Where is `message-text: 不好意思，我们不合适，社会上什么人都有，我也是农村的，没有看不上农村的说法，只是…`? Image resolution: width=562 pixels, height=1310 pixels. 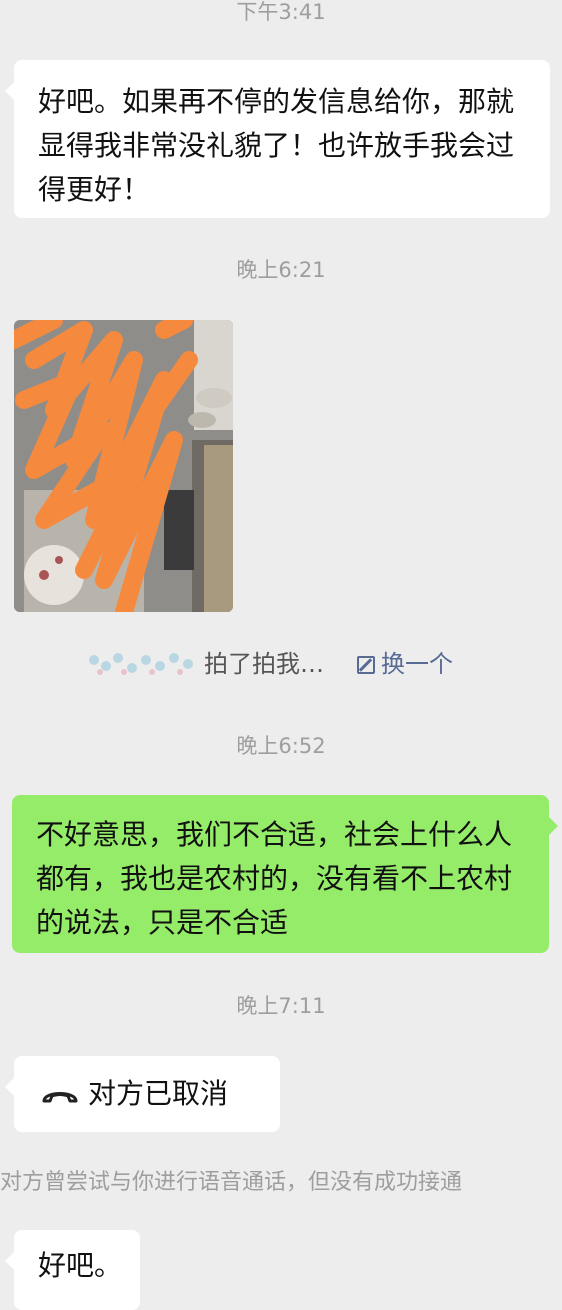
message-text: 不好意思，我们不合适，社会上什么人都有，我也是农村的，没有看不上农村的说法，只是… is located at coordinates (274, 878).